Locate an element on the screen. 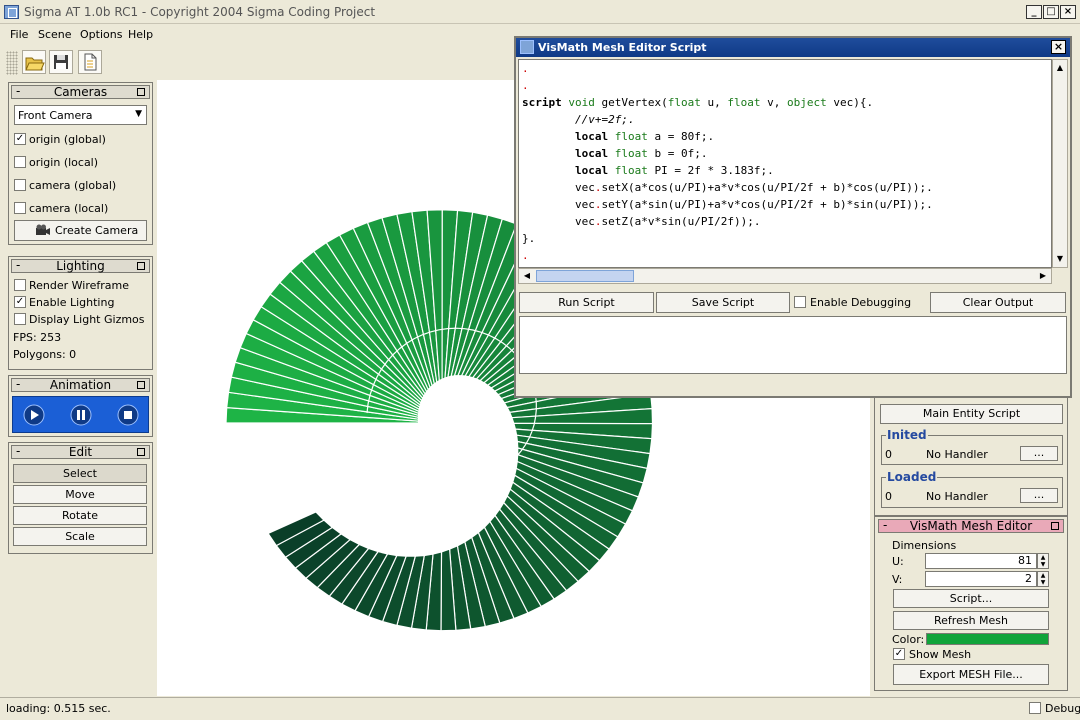  new-document-button is located at coordinates (90, 62).